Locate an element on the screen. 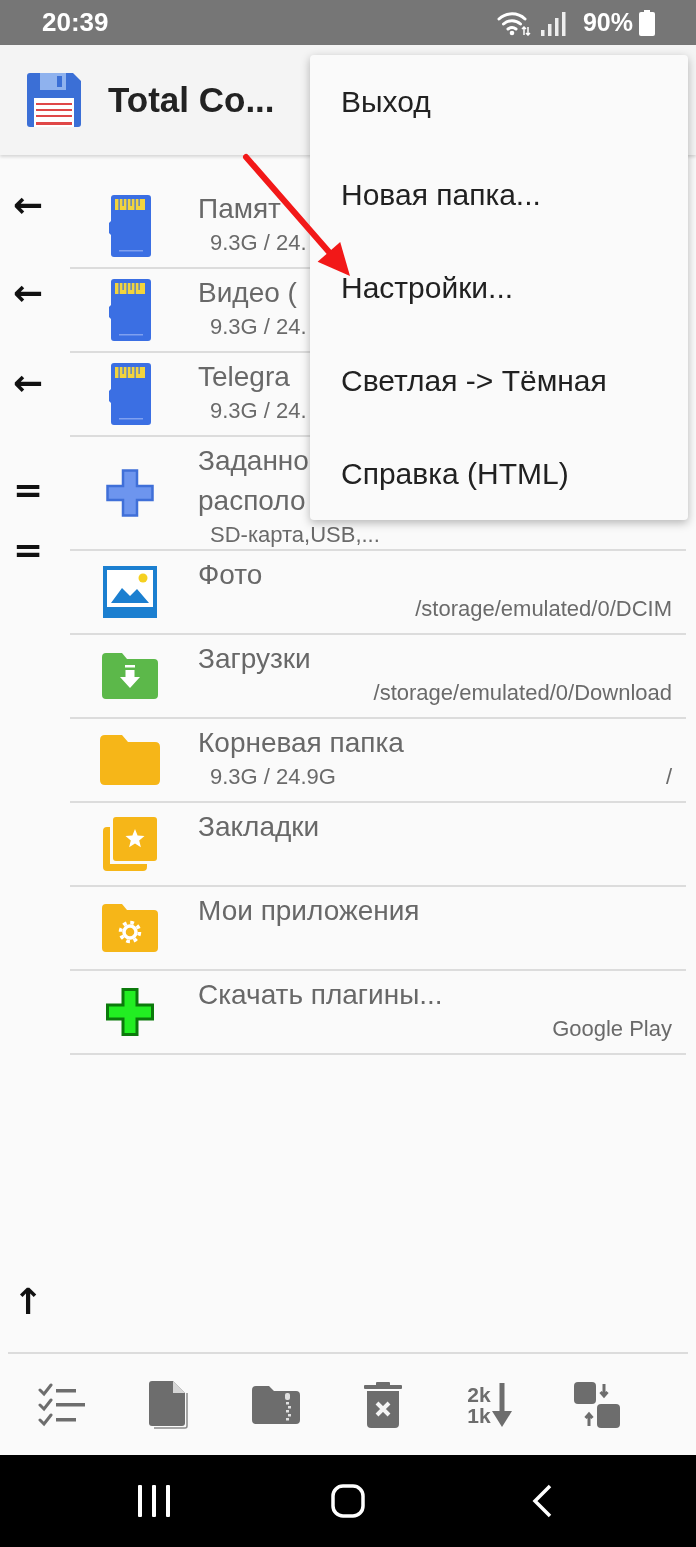  item-title: Заданно располо is located at coordinates (253, 481).